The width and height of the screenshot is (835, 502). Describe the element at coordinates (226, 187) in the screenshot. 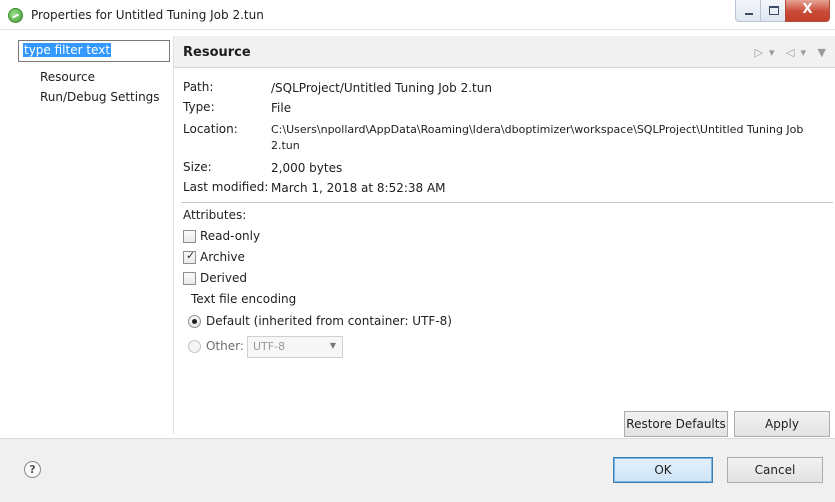

I see `last-modified-label: Last modified:` at that location.